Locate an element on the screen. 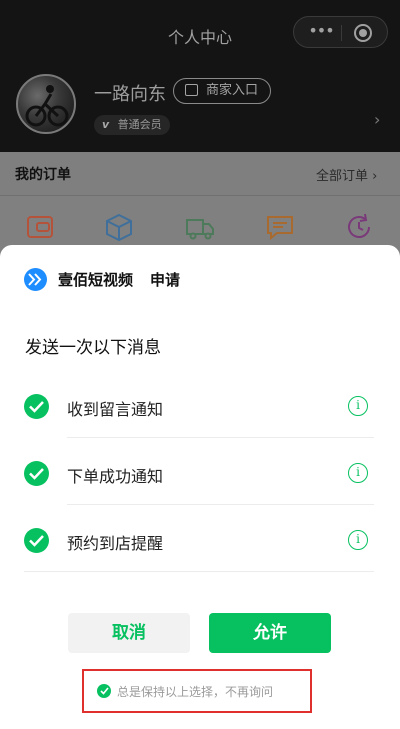  app-name: 壹佰短视频 is located at coordinates (96, 280).